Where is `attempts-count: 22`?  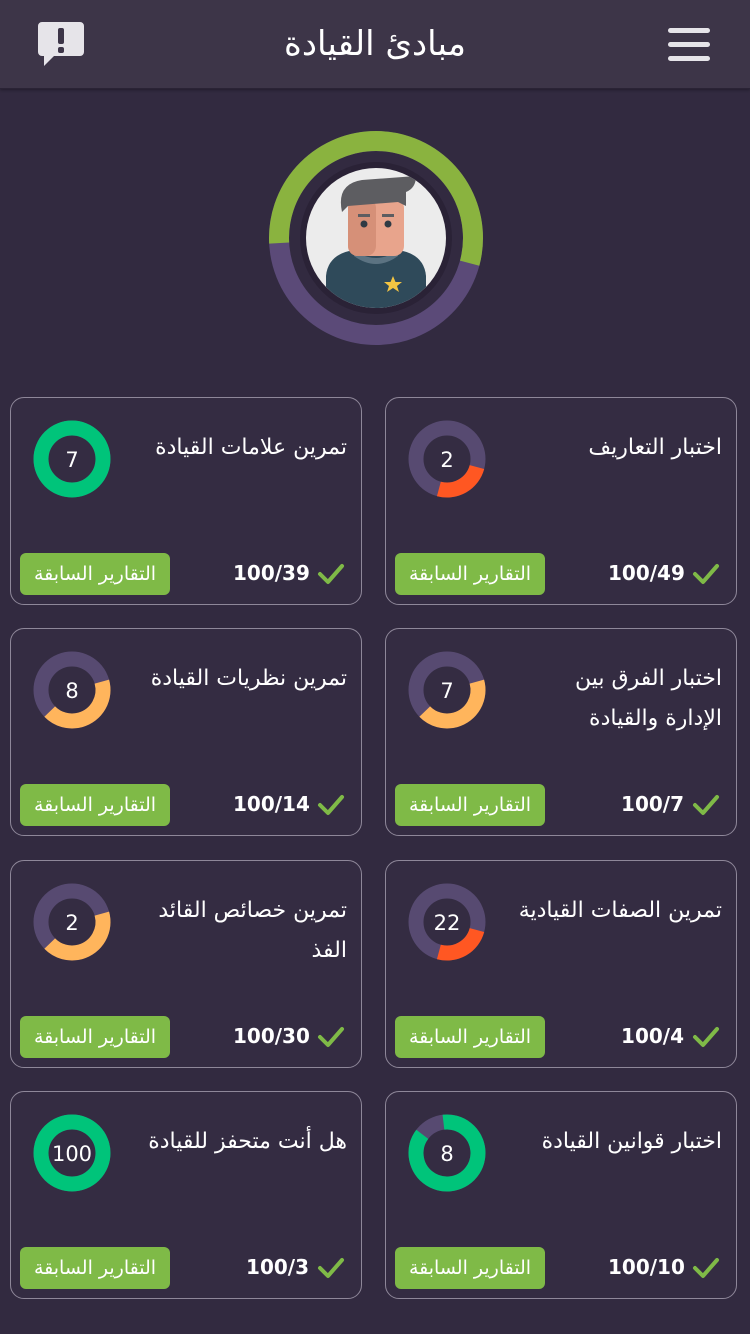 attempts-count: 22 is located at coordinates (447, 923).